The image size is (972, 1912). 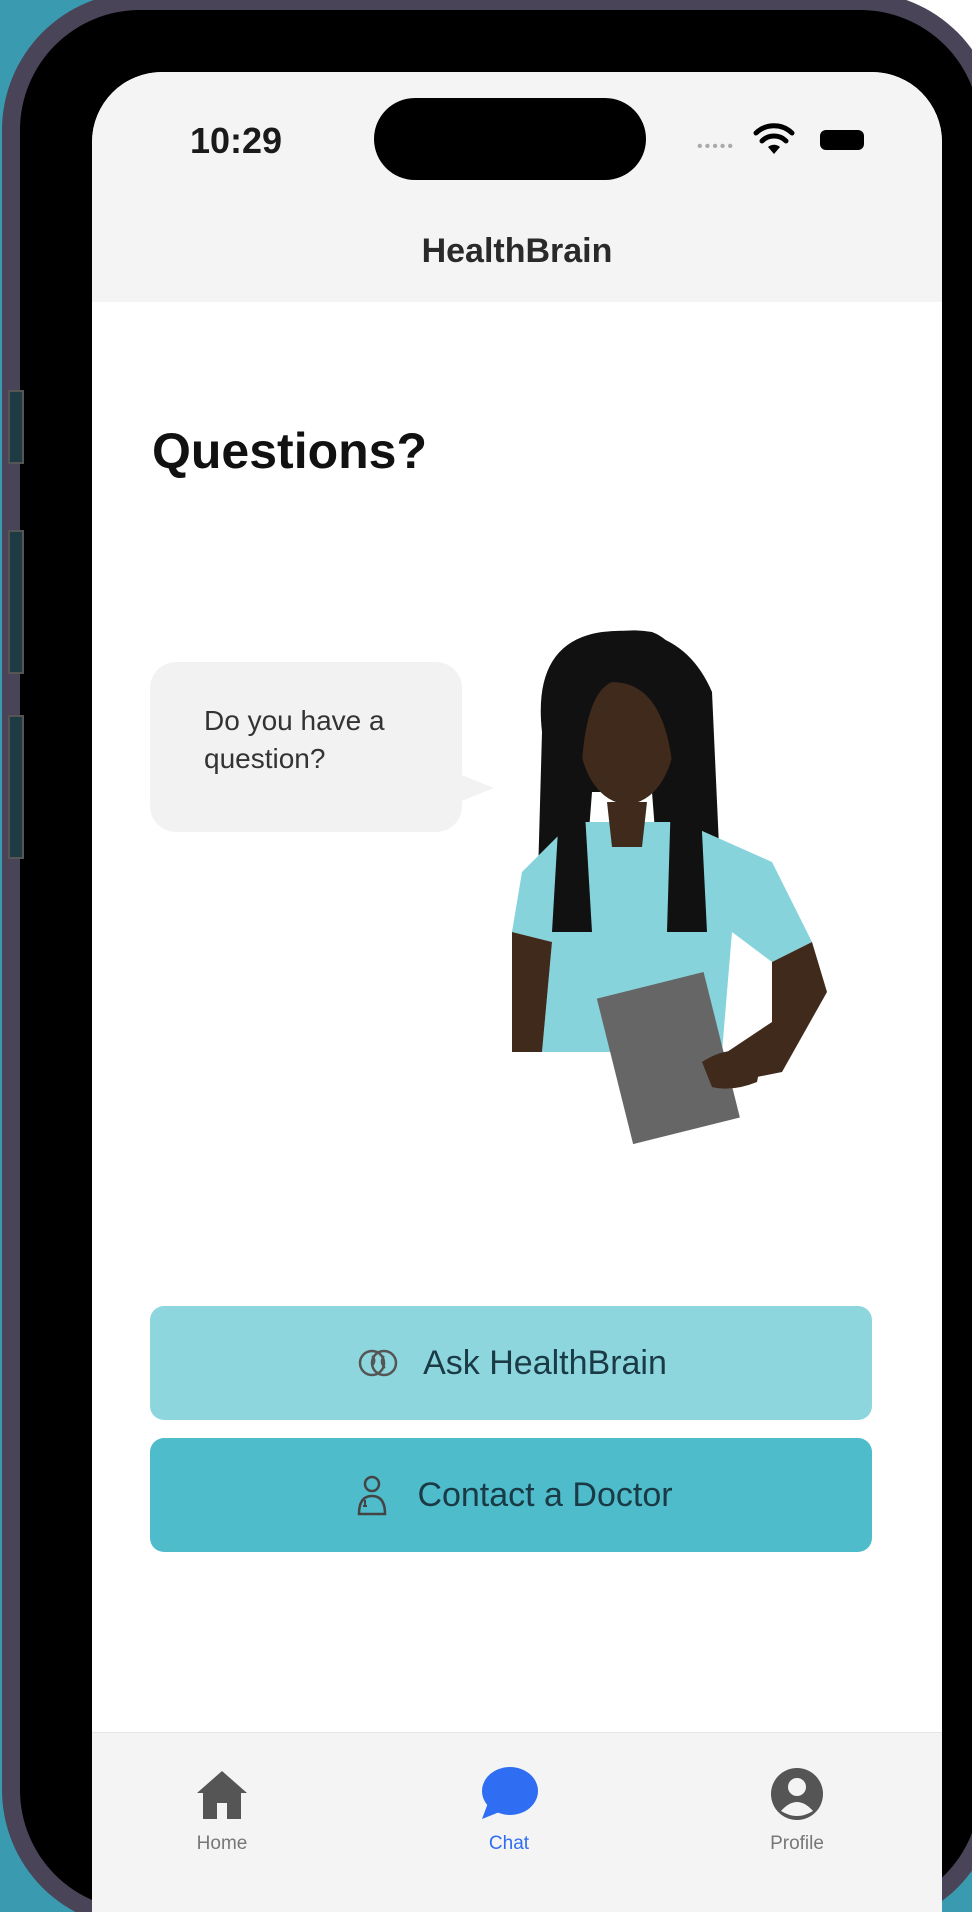 I want to click on status-bar: 10:29 ••••• HealthBrain, so click(x=517, y=187).